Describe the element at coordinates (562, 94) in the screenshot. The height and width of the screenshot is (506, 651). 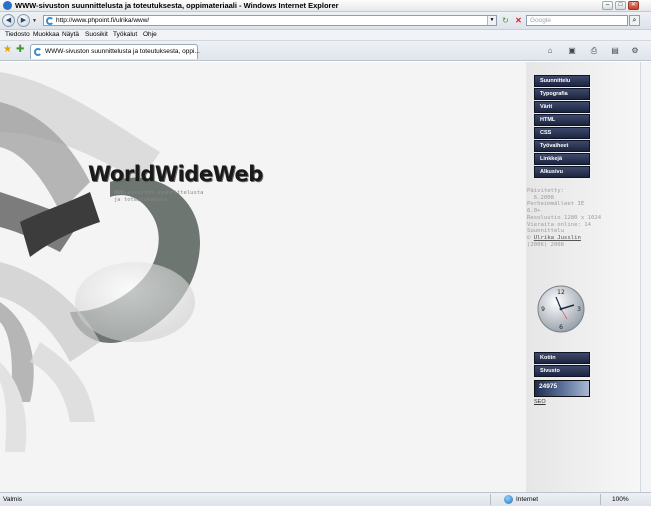
I see `nav-item-typografia: Typografia` at that location.